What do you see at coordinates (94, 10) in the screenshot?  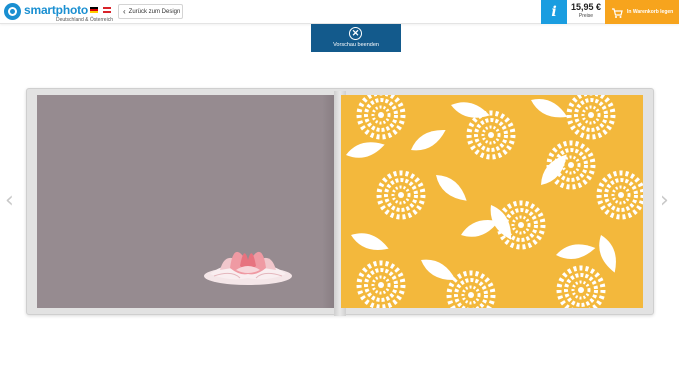 I see `german-flag-icon` at bounding box center [94, 10].